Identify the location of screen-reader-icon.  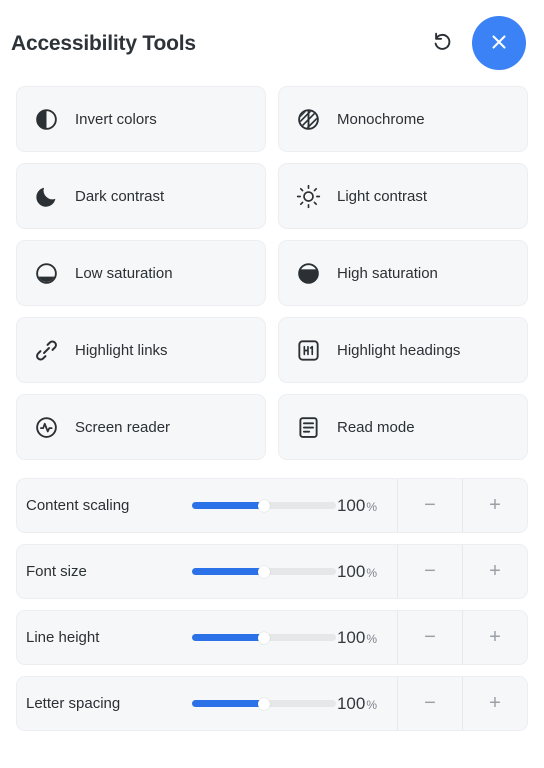
(46, 427).